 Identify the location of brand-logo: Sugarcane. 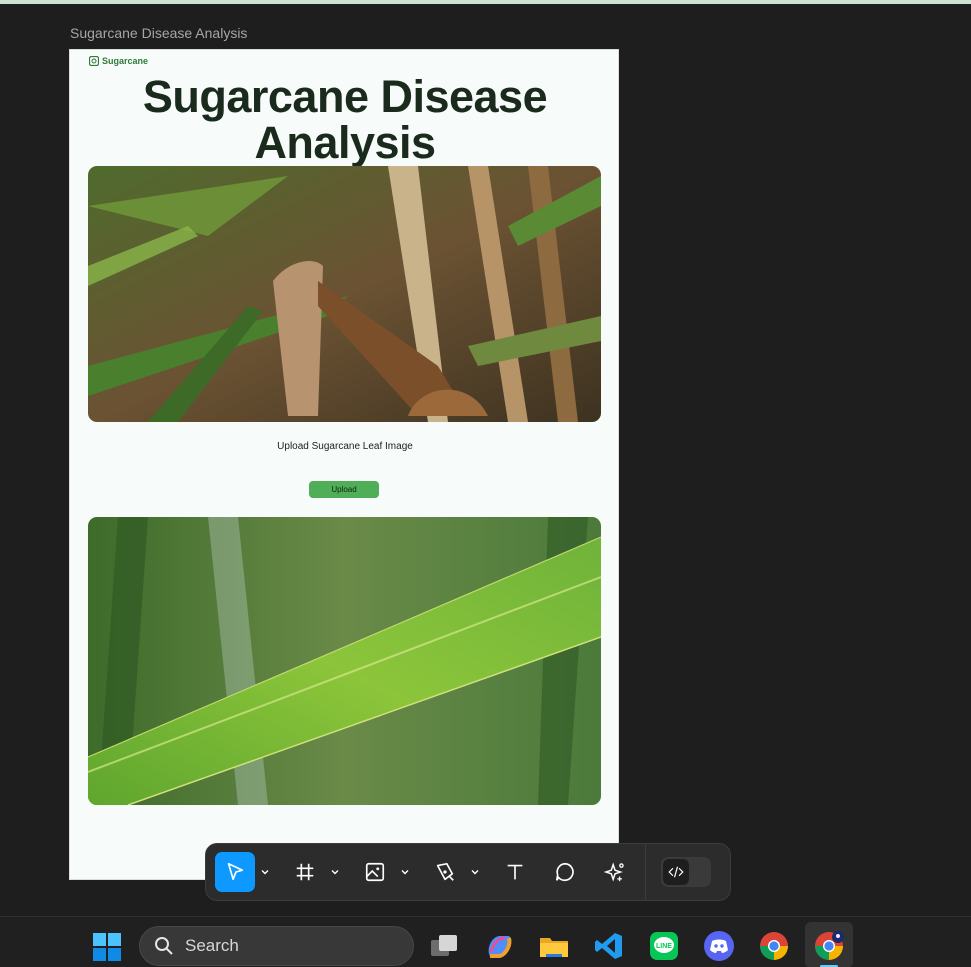
(118, 61).